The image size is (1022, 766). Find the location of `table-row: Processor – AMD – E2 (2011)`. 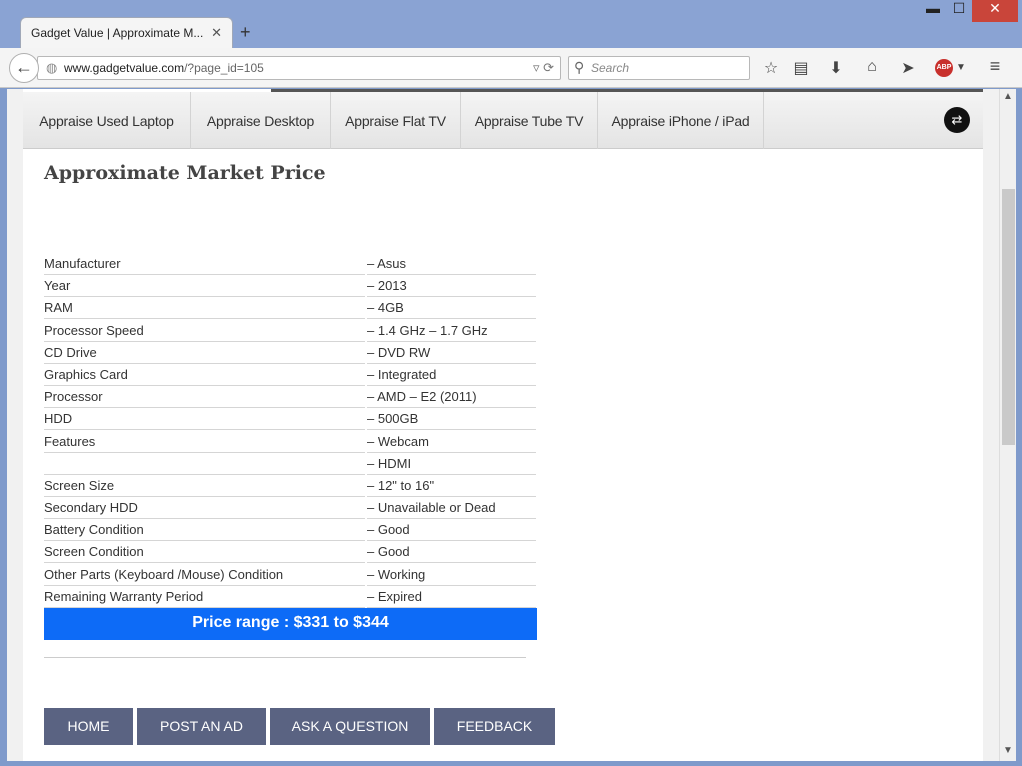

table-row: Processor – AMD – E2 (2011) is located at coordinates (290, 397).